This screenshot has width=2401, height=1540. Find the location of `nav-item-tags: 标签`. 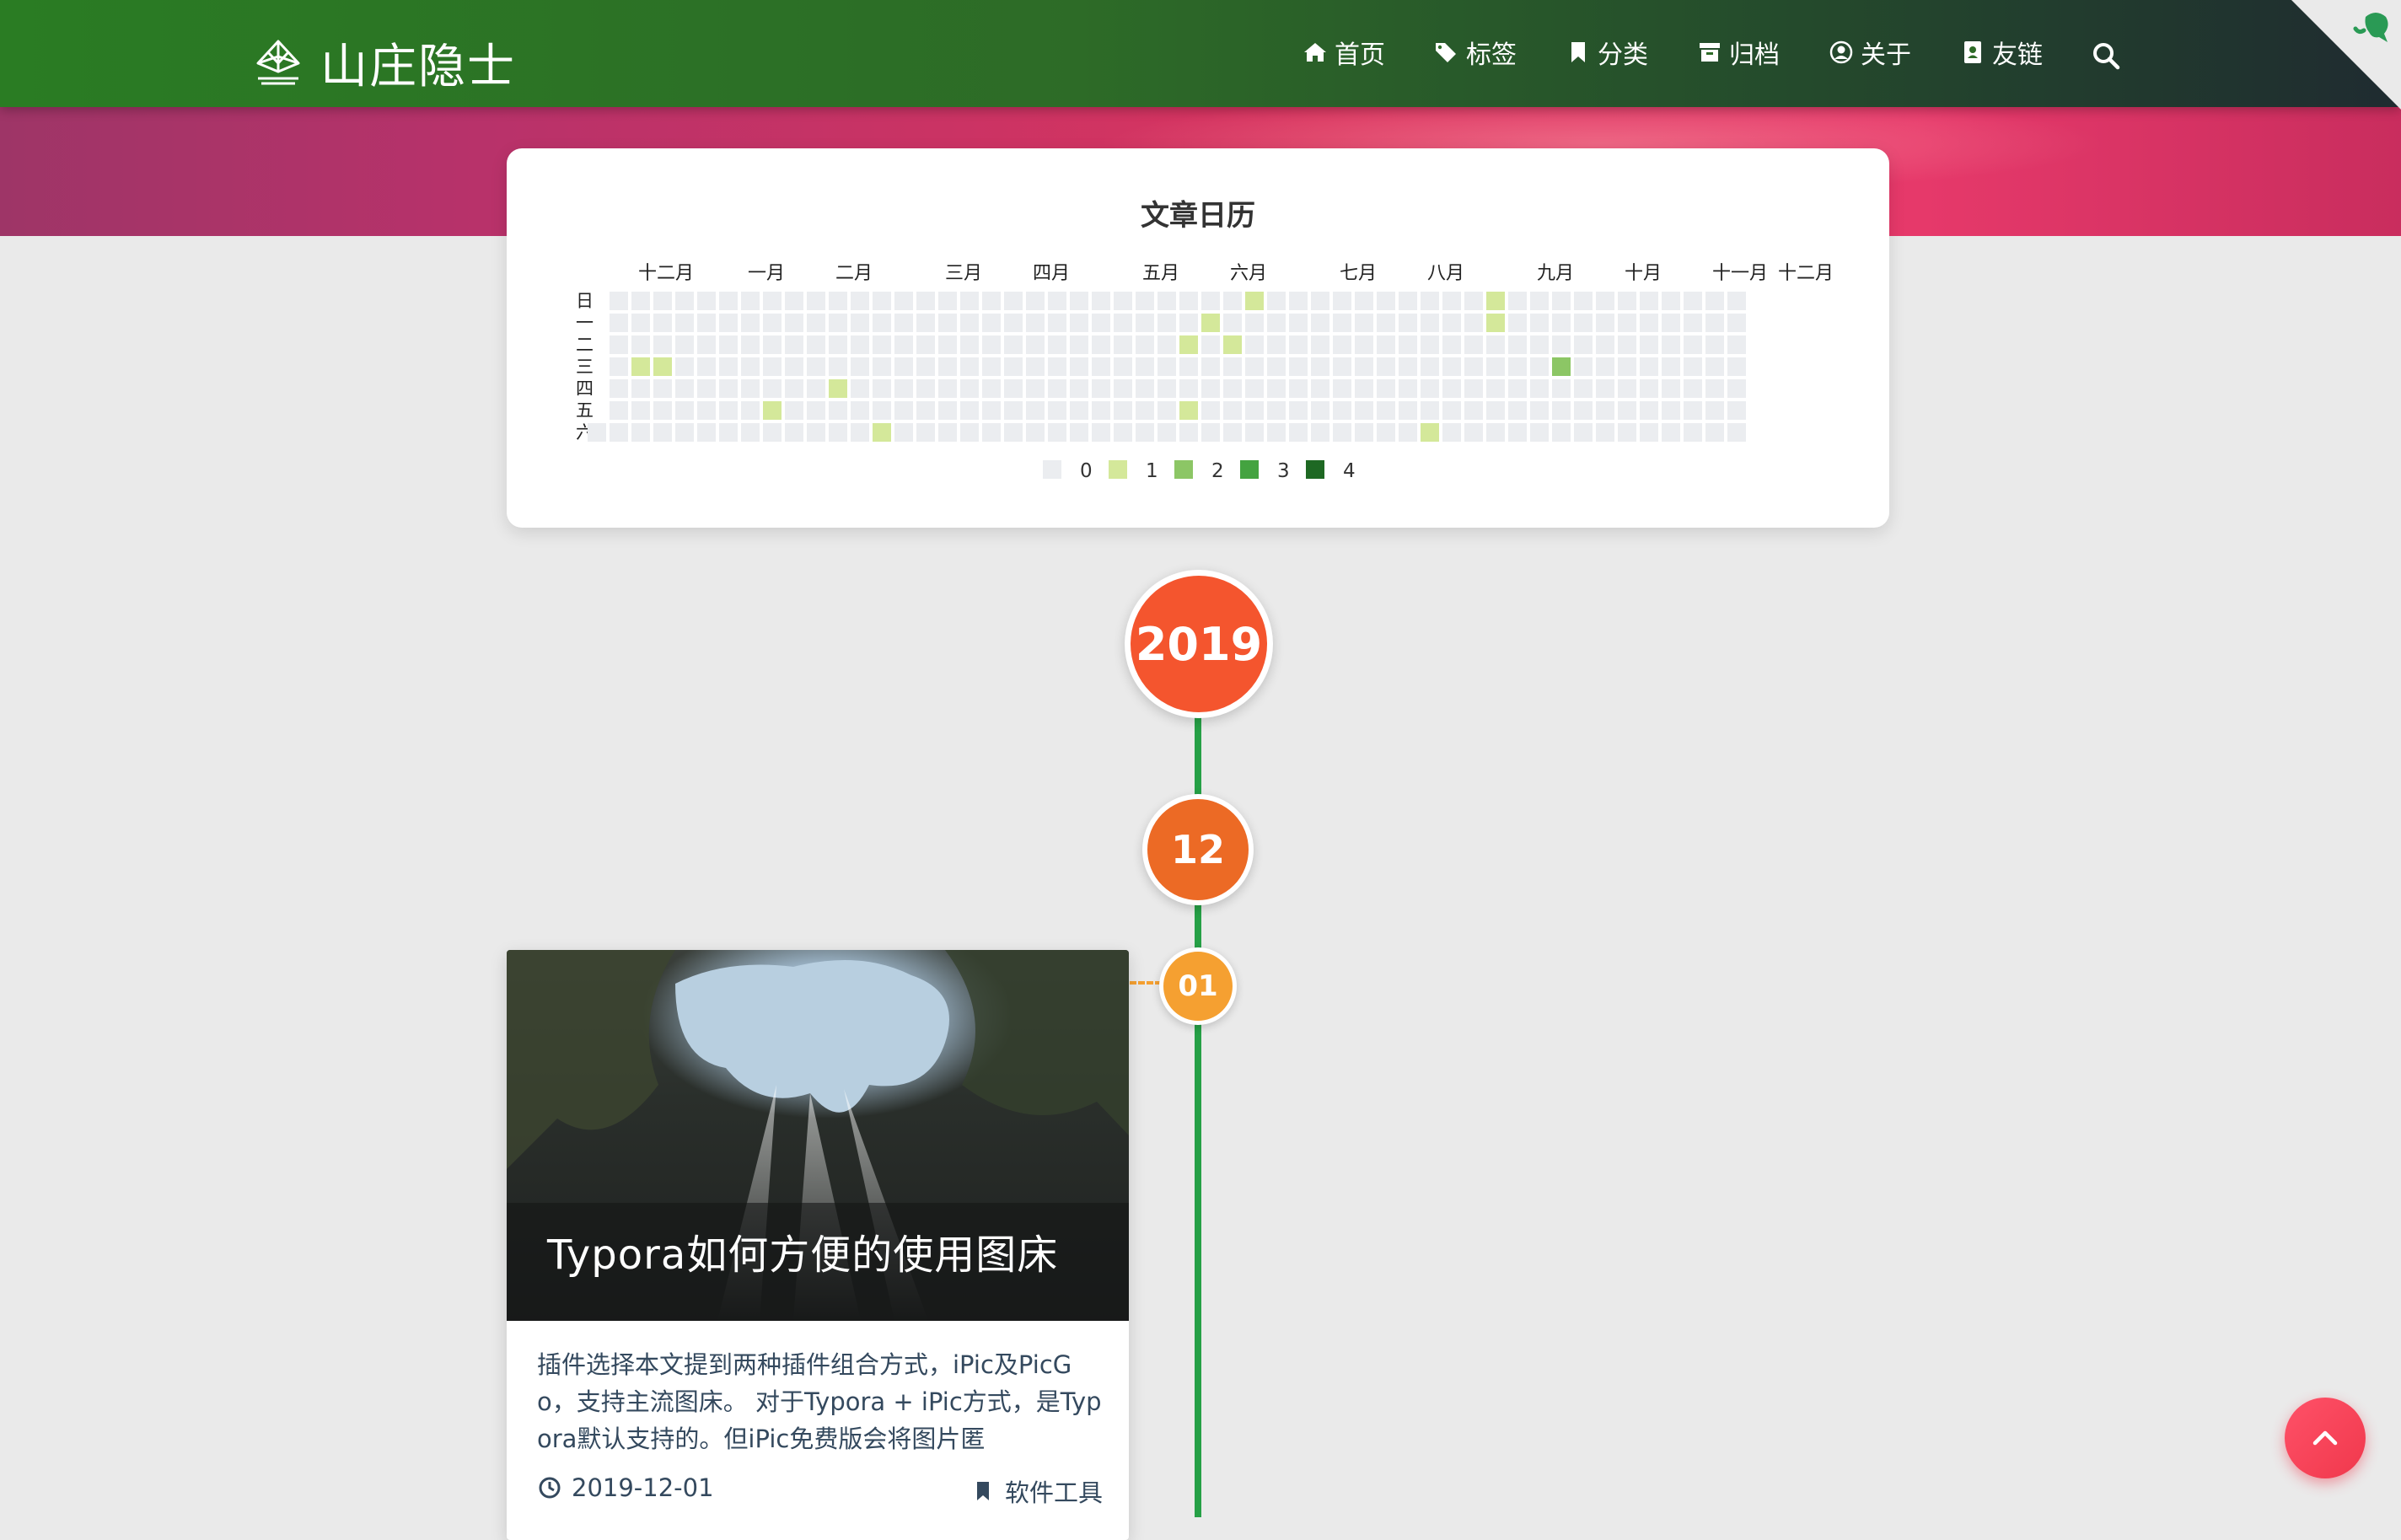

nav-item-tags: 标签 is located at coordinates (1475, 52).